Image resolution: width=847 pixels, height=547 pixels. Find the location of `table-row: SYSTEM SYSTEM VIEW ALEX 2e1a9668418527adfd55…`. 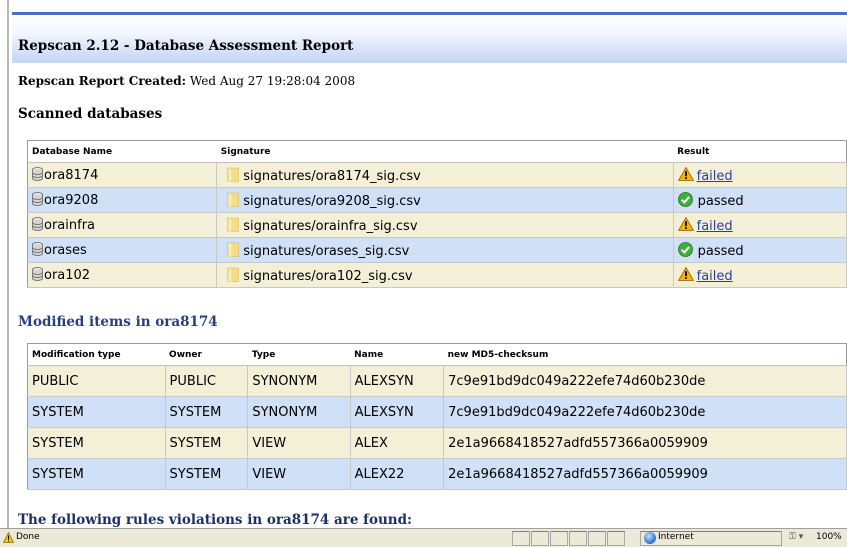

table-row: SYSTEM SYSTEM VIEW ALEX 2e1a9668418527adfd55… is located at coordinates (437, 443).